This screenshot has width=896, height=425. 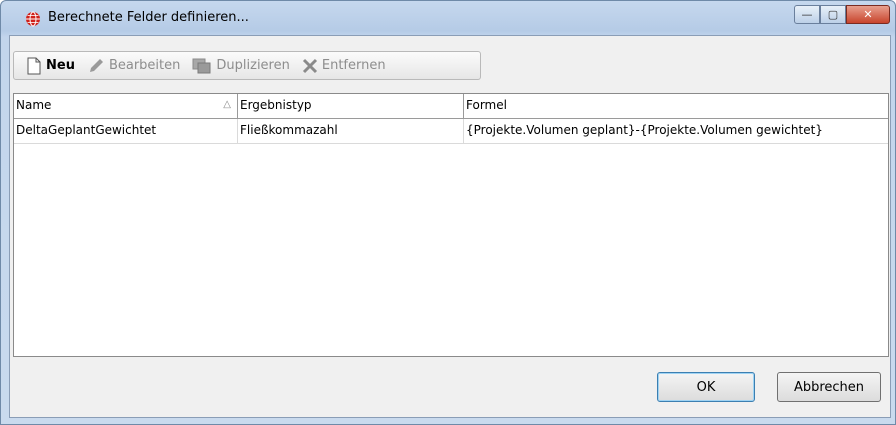 I want to click on title-bar: Berechnete Felder definieren... — ▢ ✕, so click(x=448, y=18).